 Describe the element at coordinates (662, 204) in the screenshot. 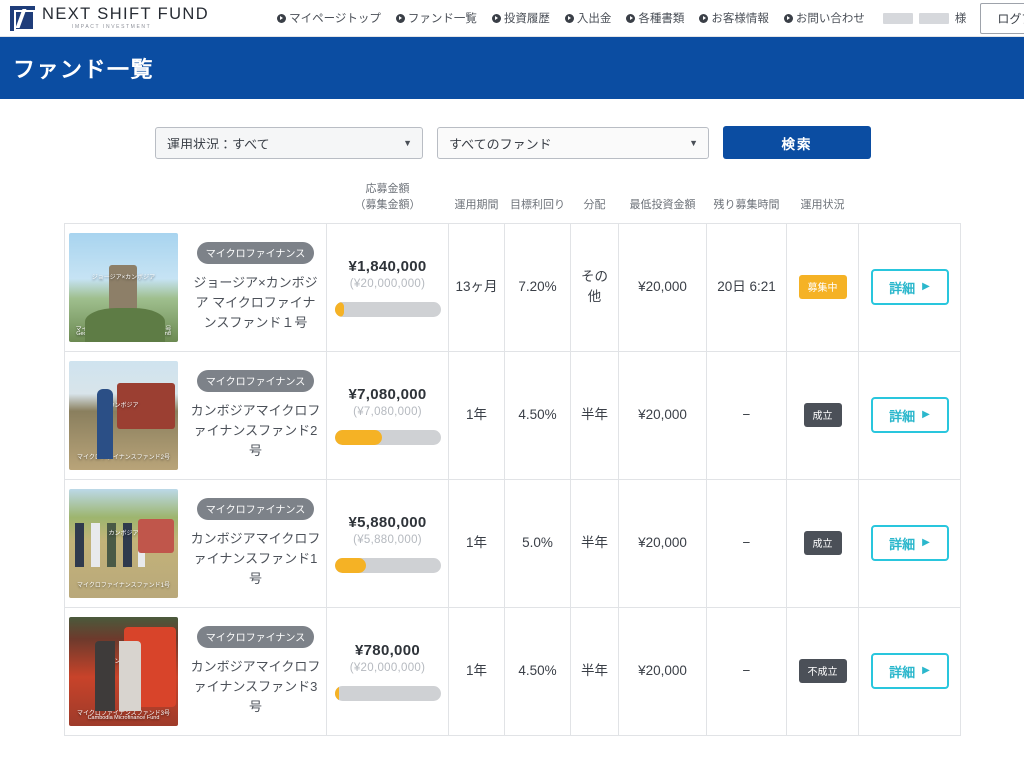

I see `col-header-min-invest: 最低投資金額` at that location.